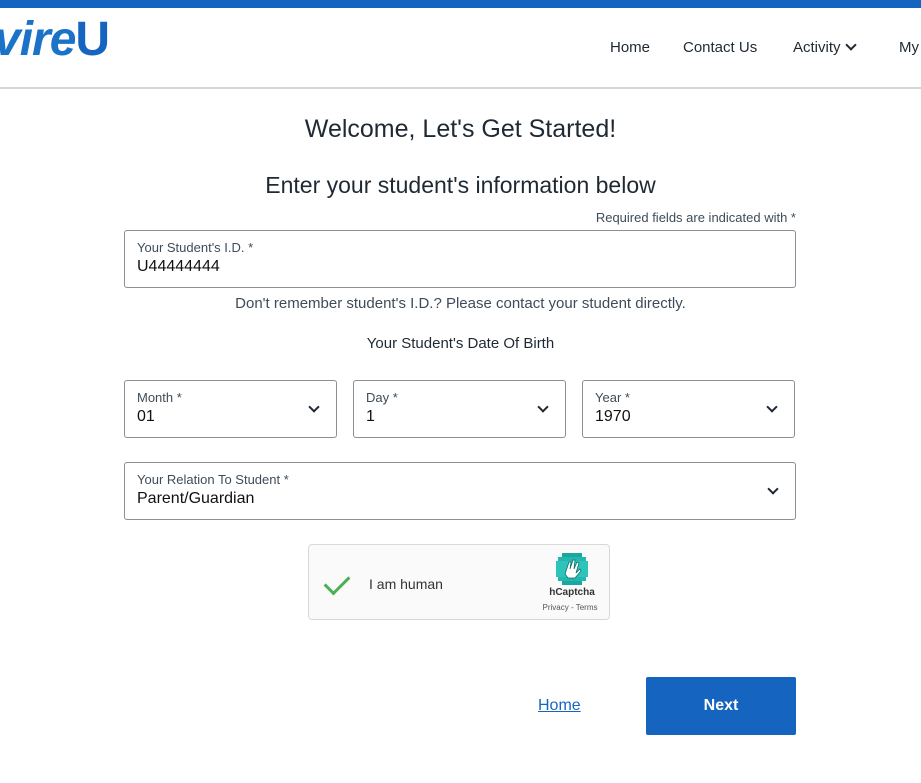 The image size is (921, 783). What do you see at coordinates (587, 607) in the screenshot?
I see `terms-link: Terms` at bounding box center [587, 607].